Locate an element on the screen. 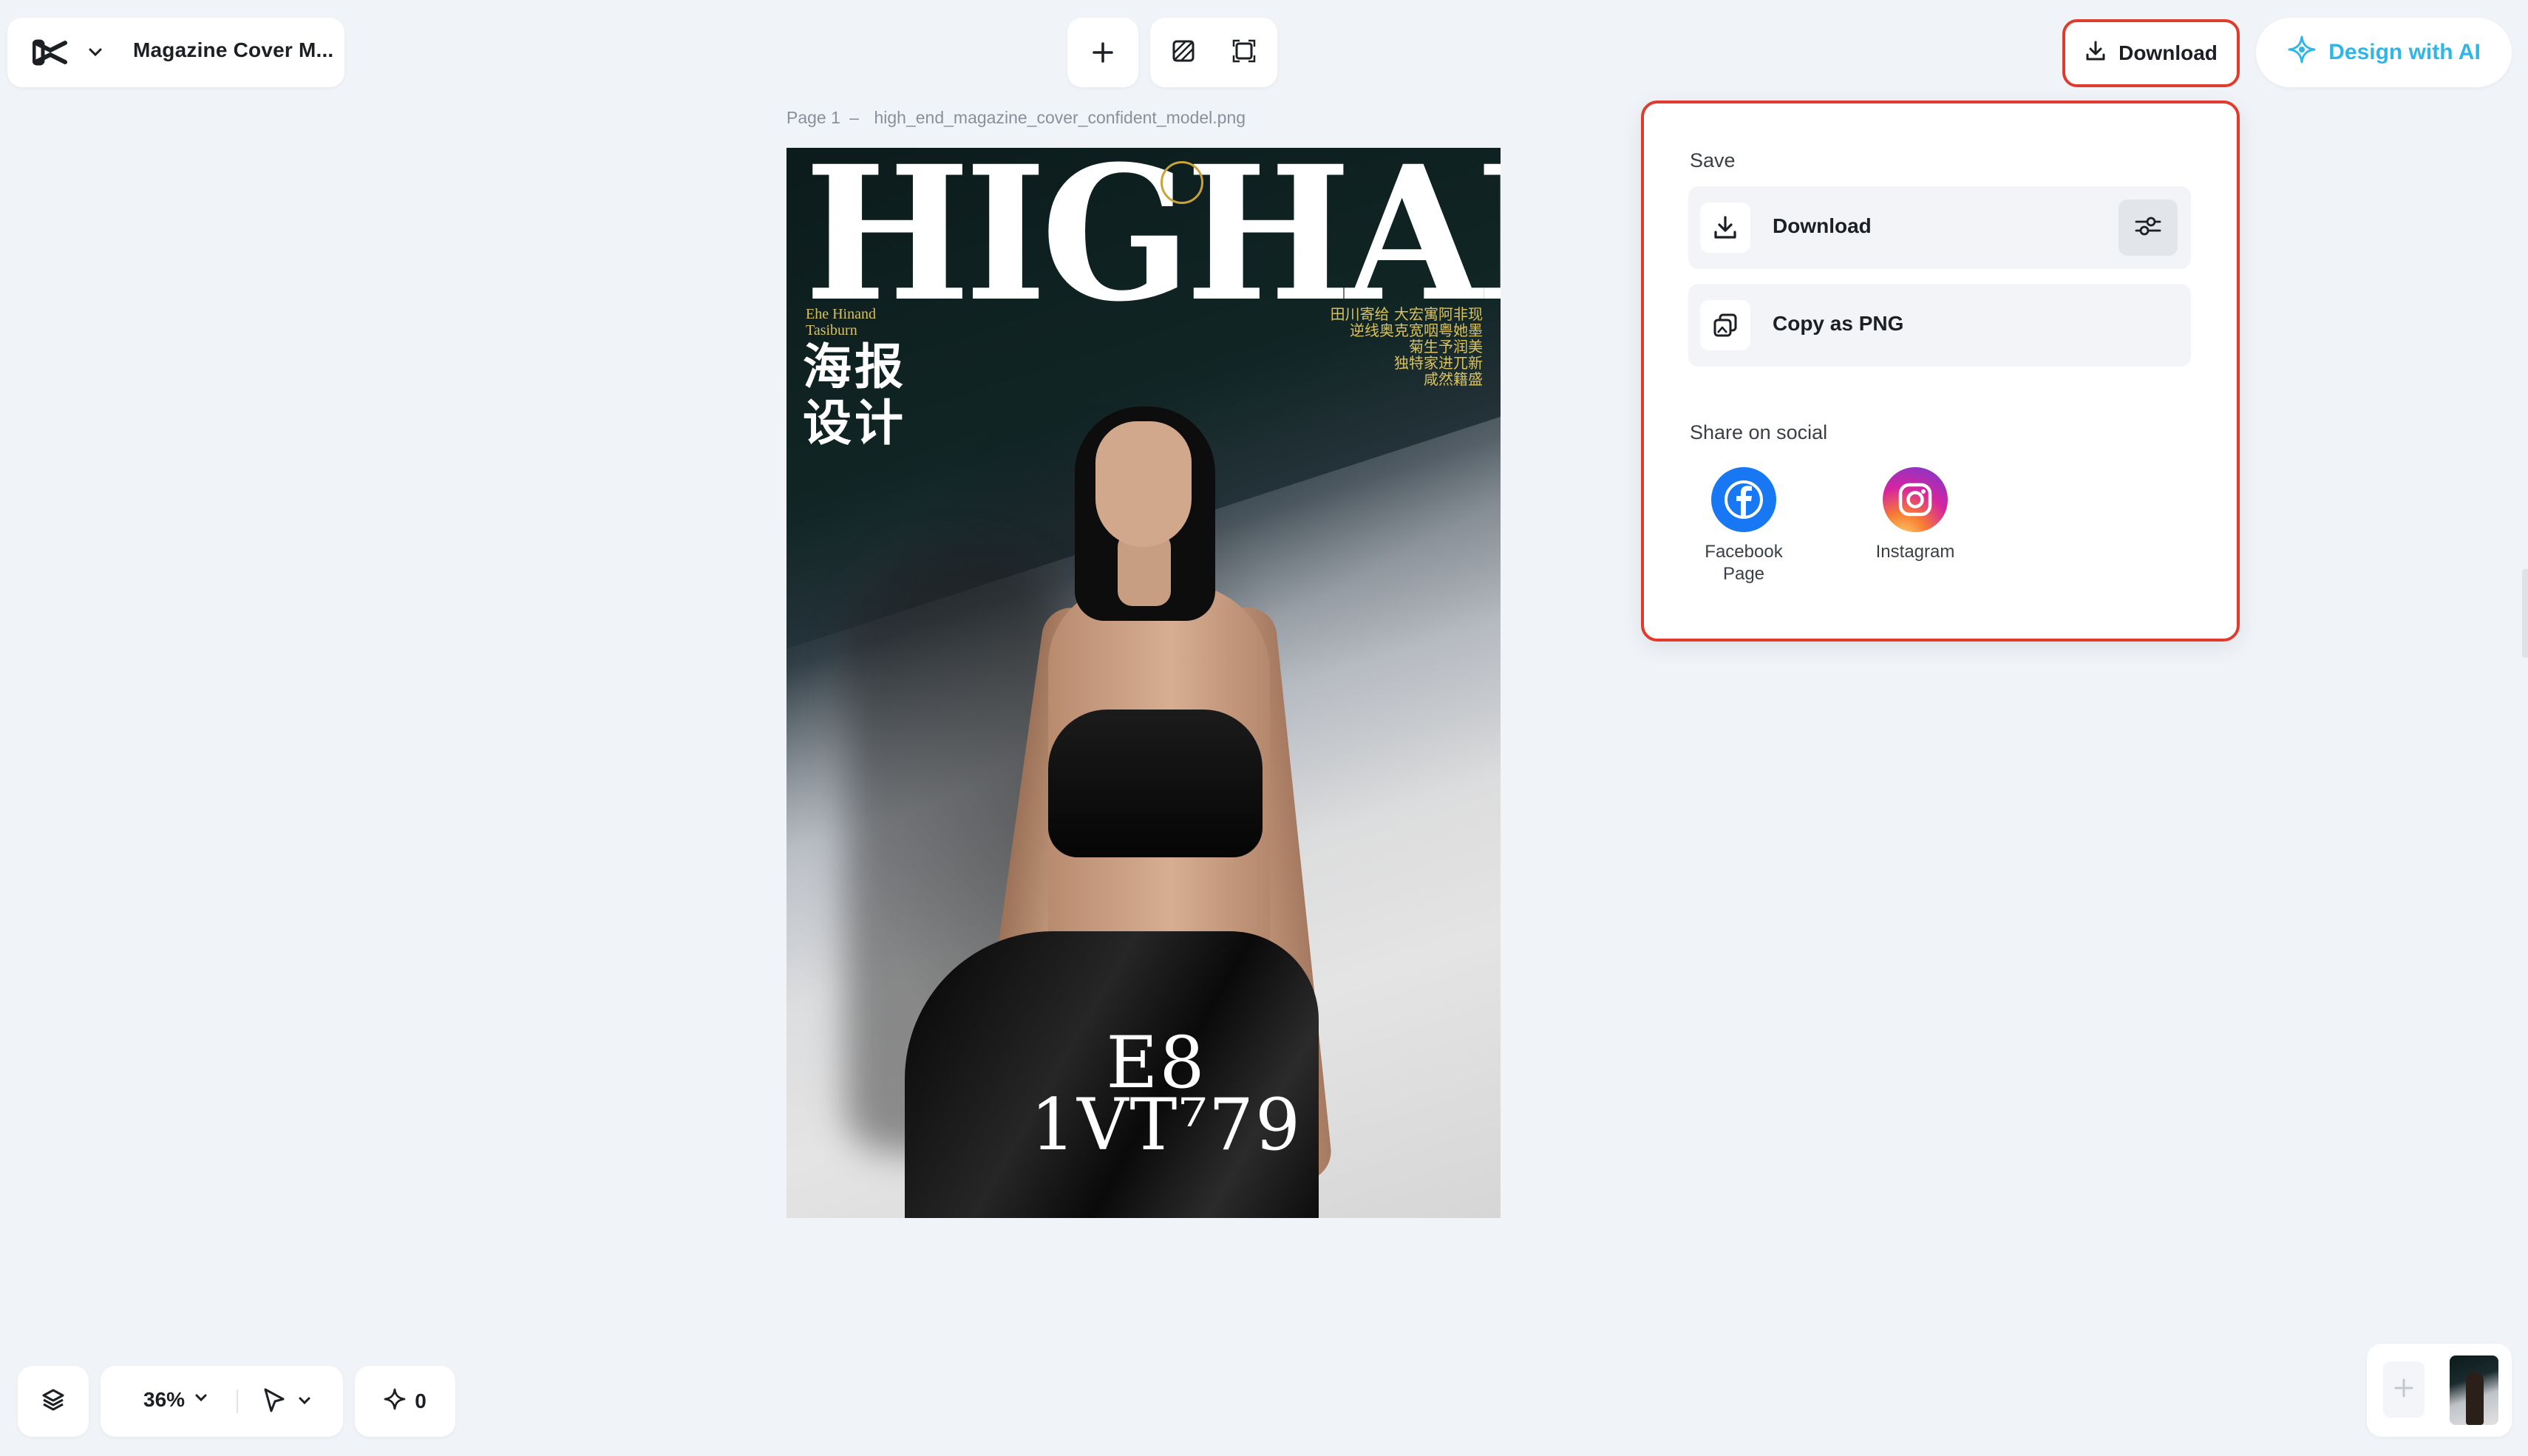  canvas-tools is located at coordinates (1214, 53).